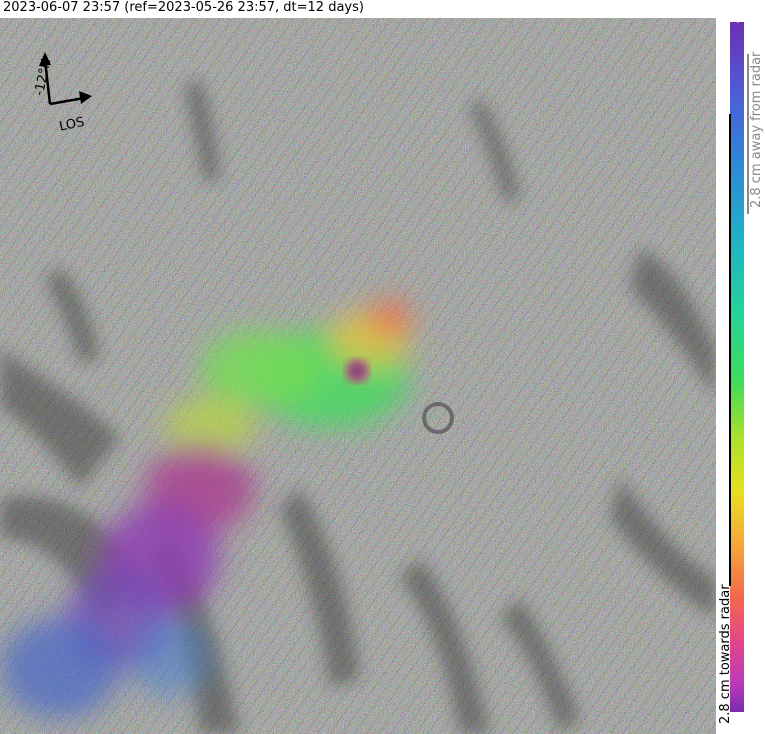  Describe the element at coordinates (730, 350) in the screenshot. I see `towards-axis-line` at that location.